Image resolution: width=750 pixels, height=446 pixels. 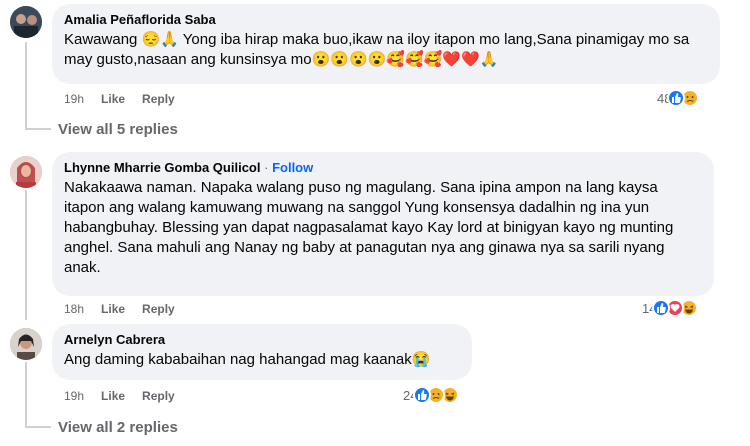 What do you see at coordinates (118, 427) in the screenshot?
I see `view-replies-link: View all 2 replies` at bounding box center [118, 427].